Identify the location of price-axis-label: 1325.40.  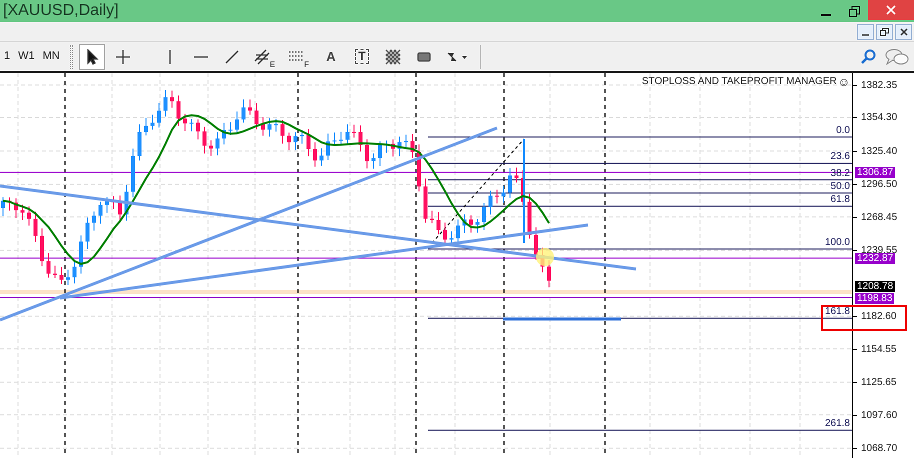
(879, 151).